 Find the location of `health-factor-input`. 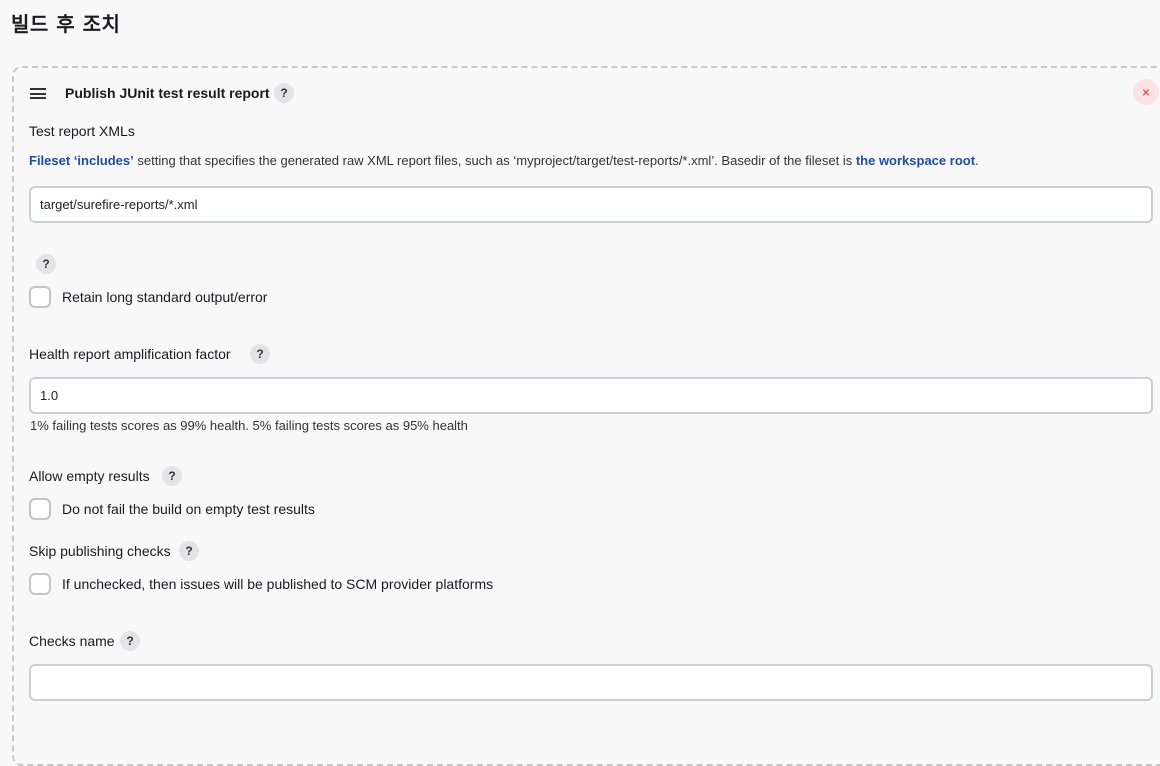

health-factor-input is located at coordinates (591, 395).